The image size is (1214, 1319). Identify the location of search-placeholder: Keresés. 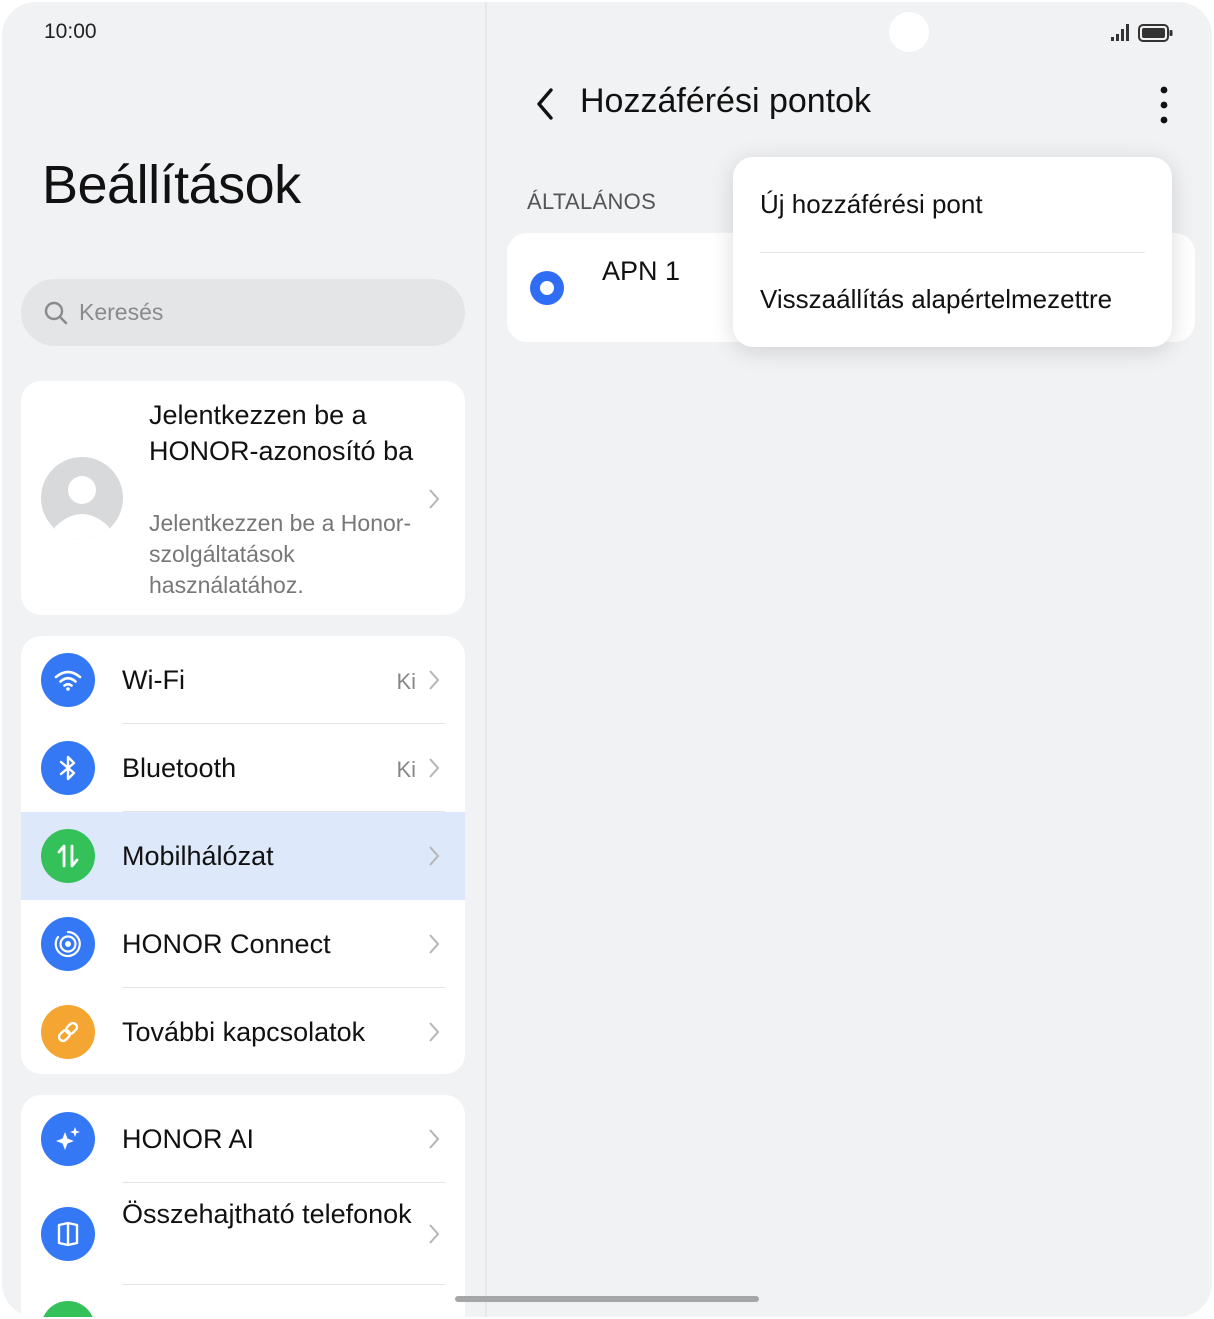
(121, 312).